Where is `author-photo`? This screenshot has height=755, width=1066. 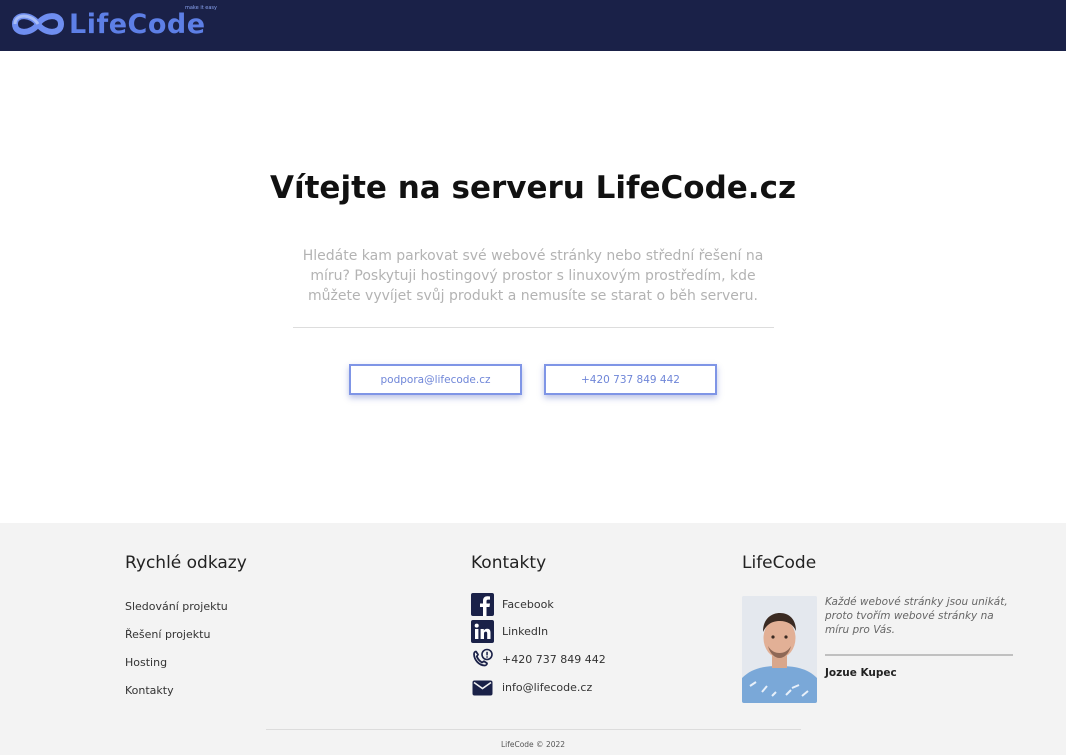
author-photo is located at coordinates (779, 649).